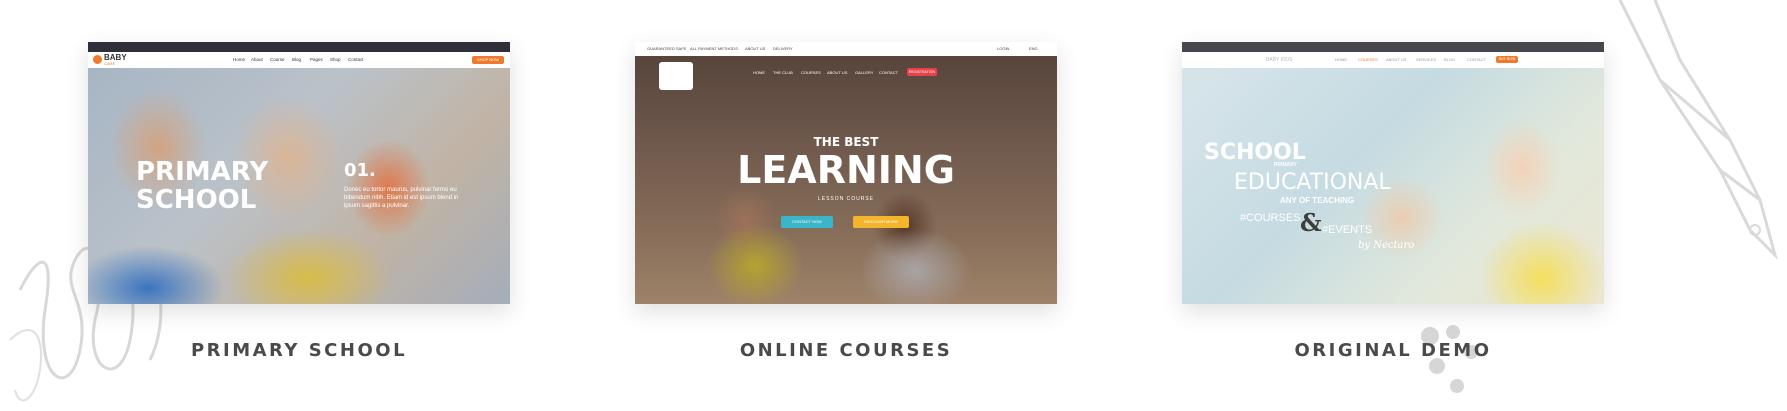  Describe the element at coordinates (1393, 350) in the screenshot. I see `caption-original-demo: ORIGINAL DEMO` at that location.